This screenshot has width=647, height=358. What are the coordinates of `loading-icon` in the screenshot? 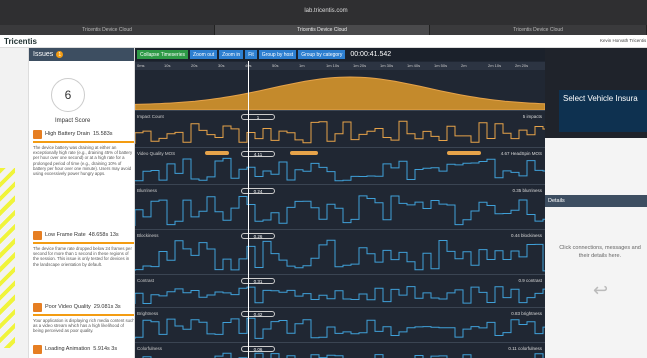 It's located at (37, 349).